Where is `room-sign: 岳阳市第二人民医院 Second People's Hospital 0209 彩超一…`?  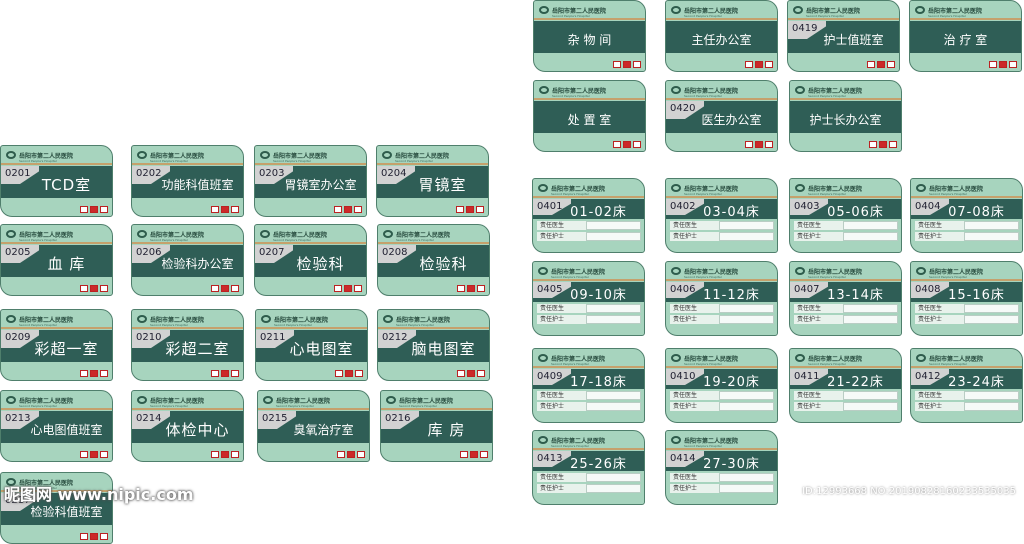 room-sign: 岳阳市第二人民医院 Second People's Hospital 0209 彩超一… is located at coordinates (56, 345).